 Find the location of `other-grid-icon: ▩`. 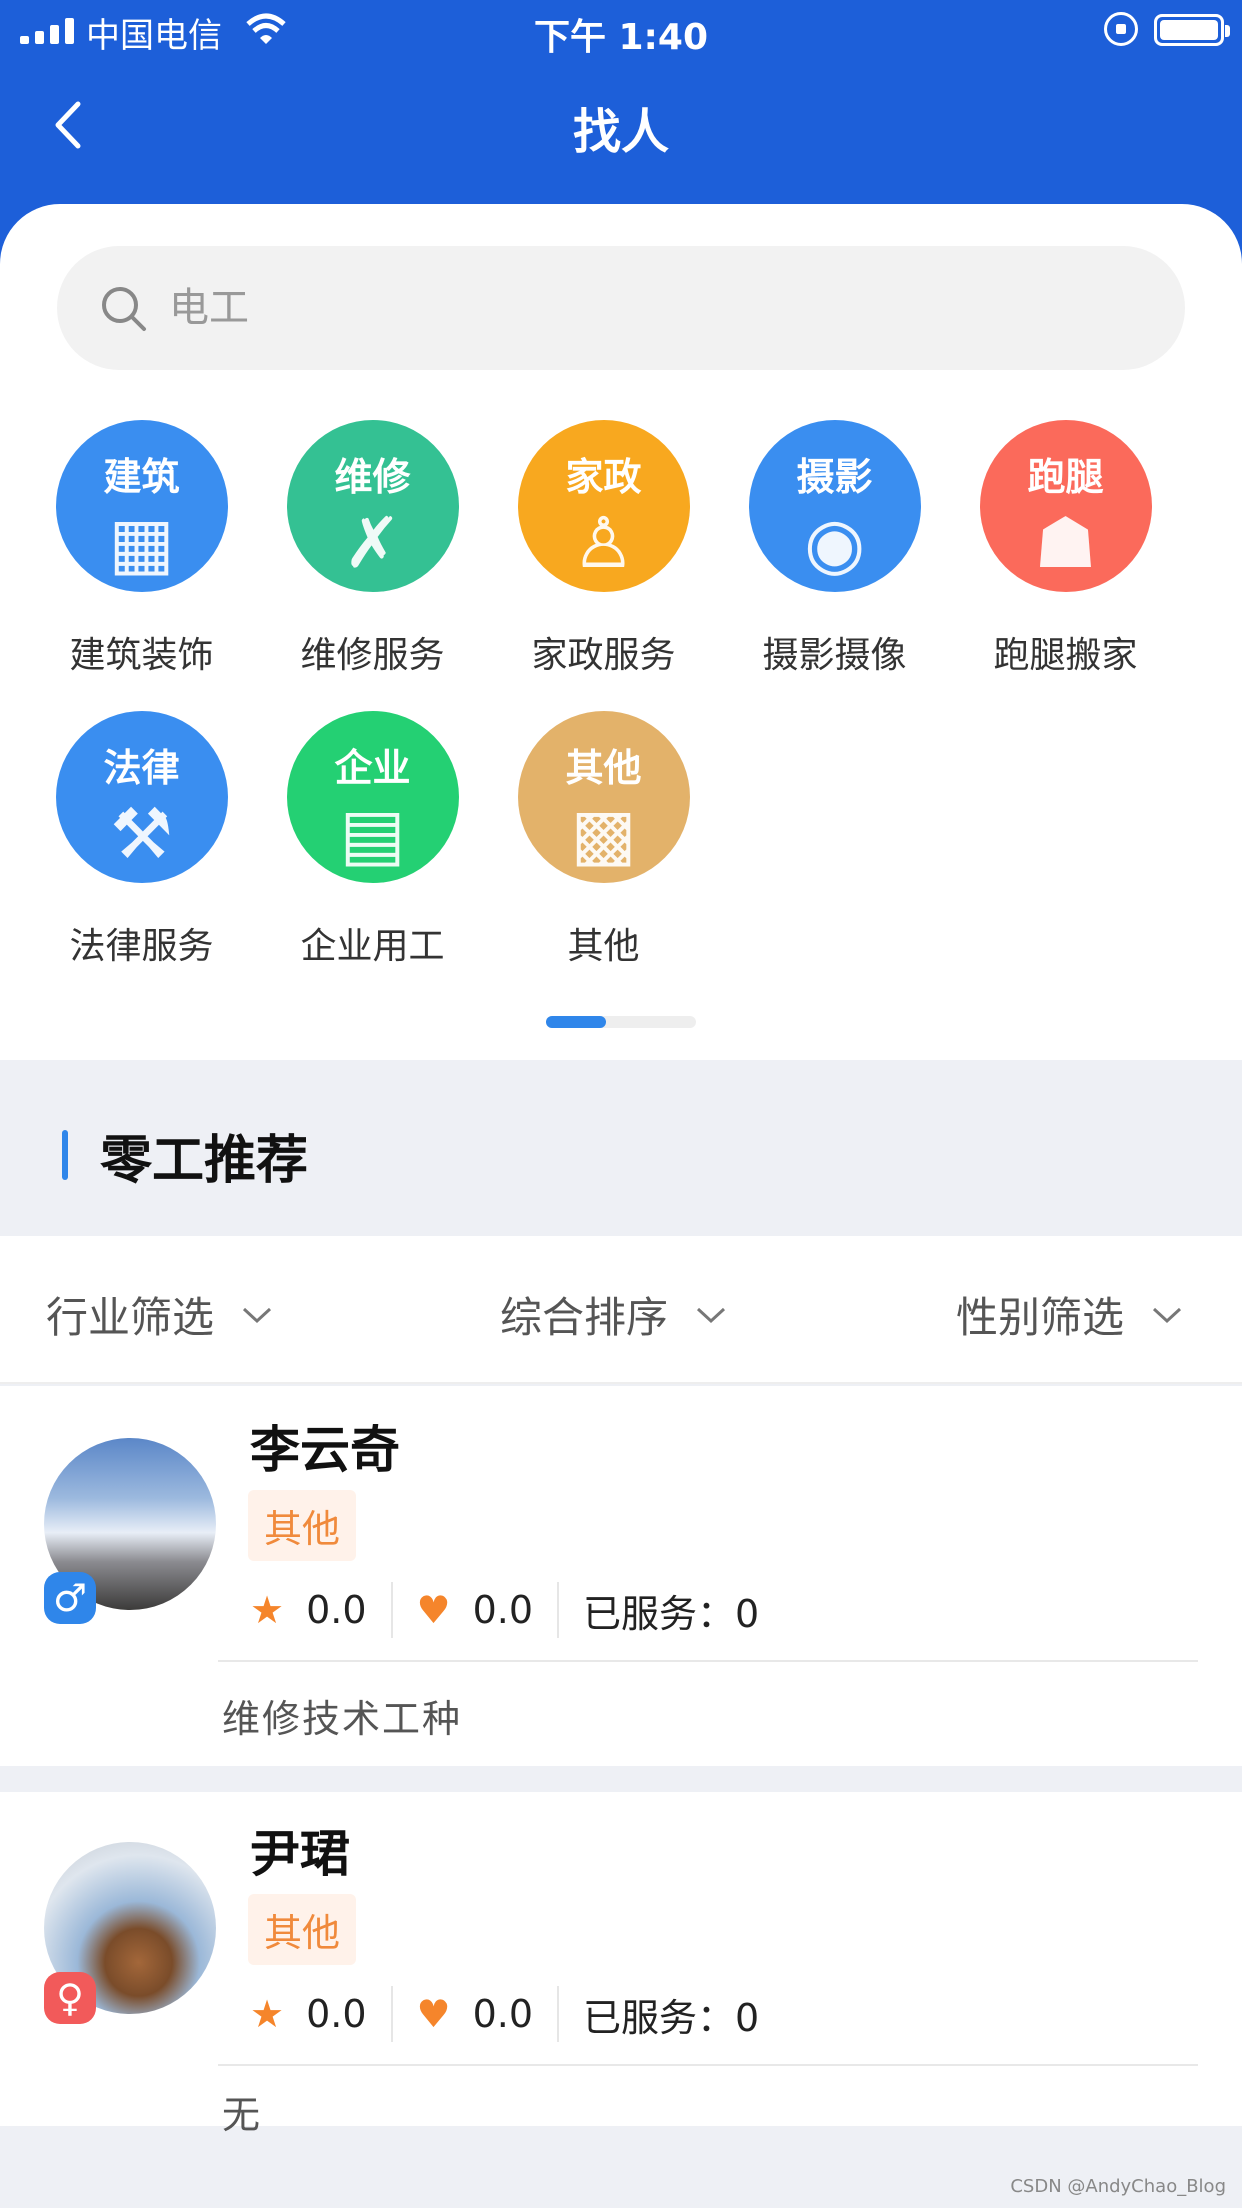

other-grid-icon: ▩ is located at coordinates (603, 834).